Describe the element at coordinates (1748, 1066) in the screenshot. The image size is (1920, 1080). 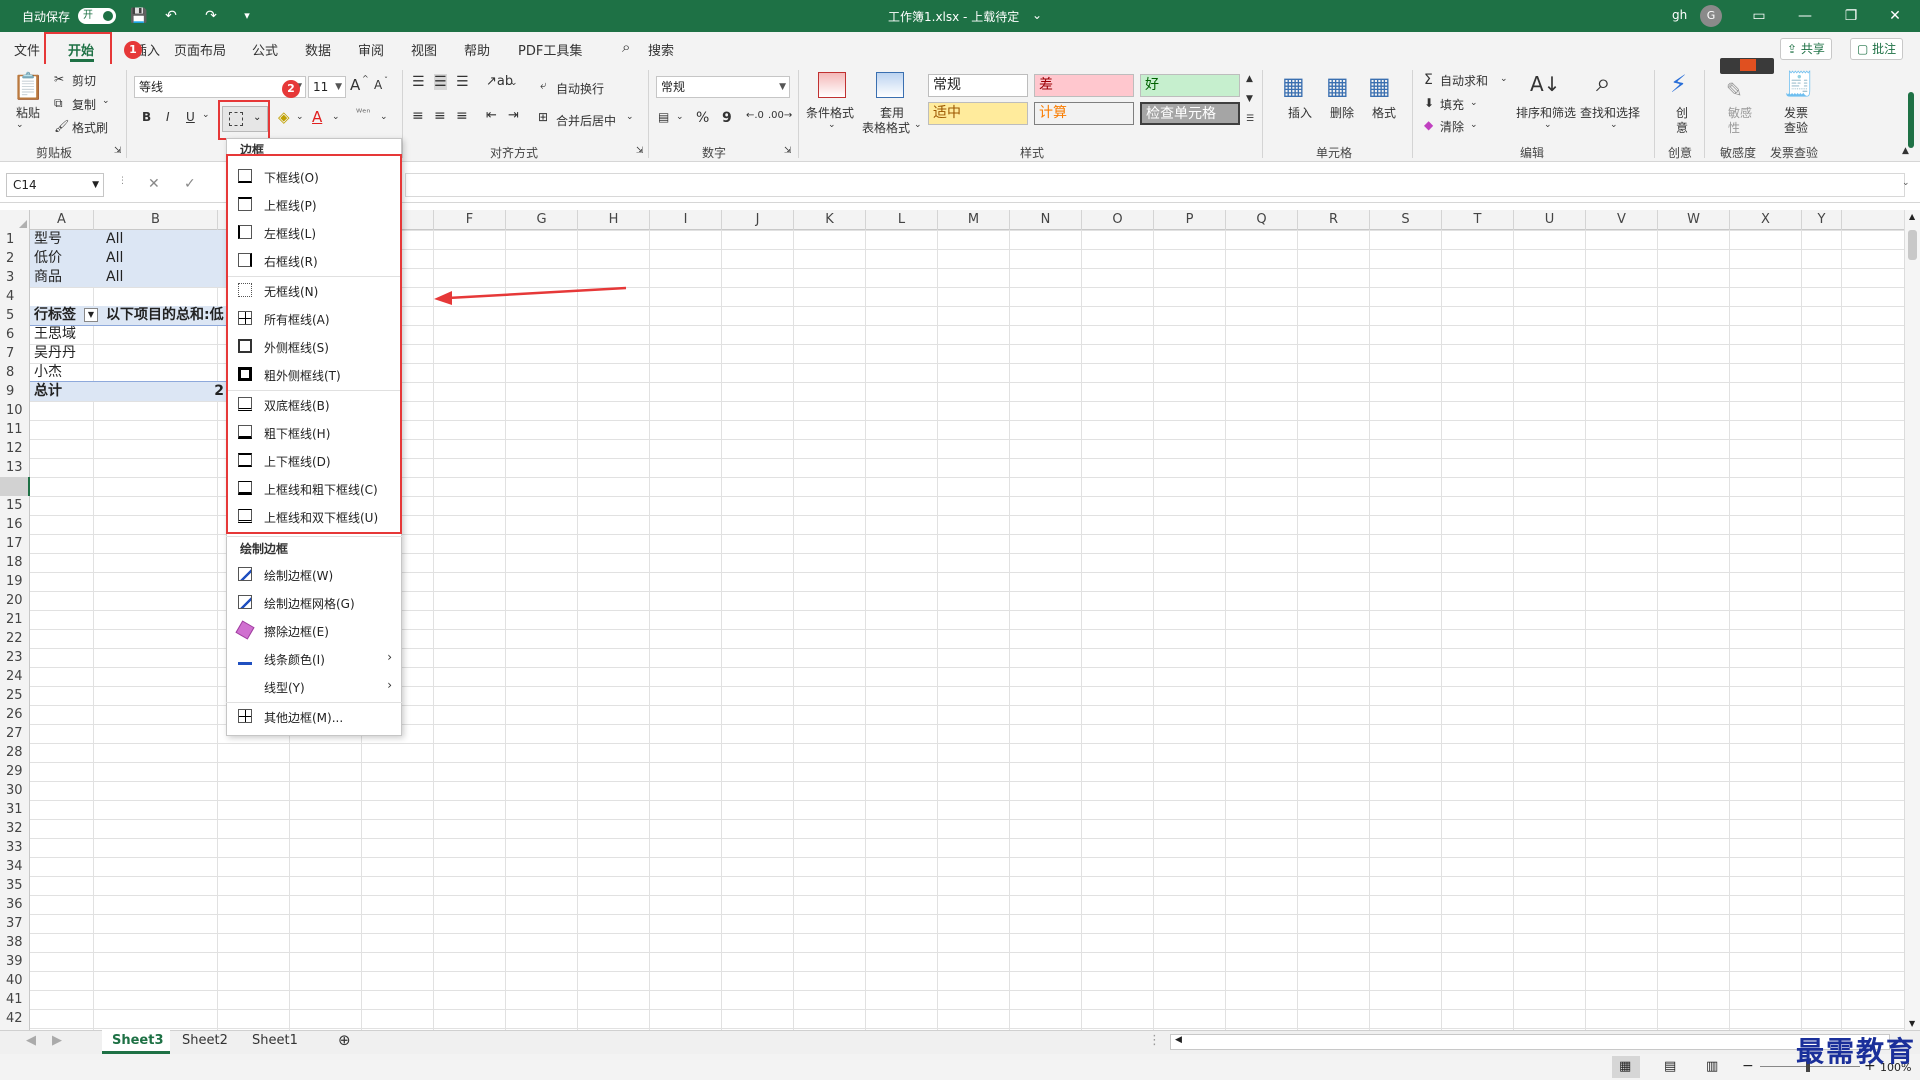
I see `zoom-out-icon: −` at that location.